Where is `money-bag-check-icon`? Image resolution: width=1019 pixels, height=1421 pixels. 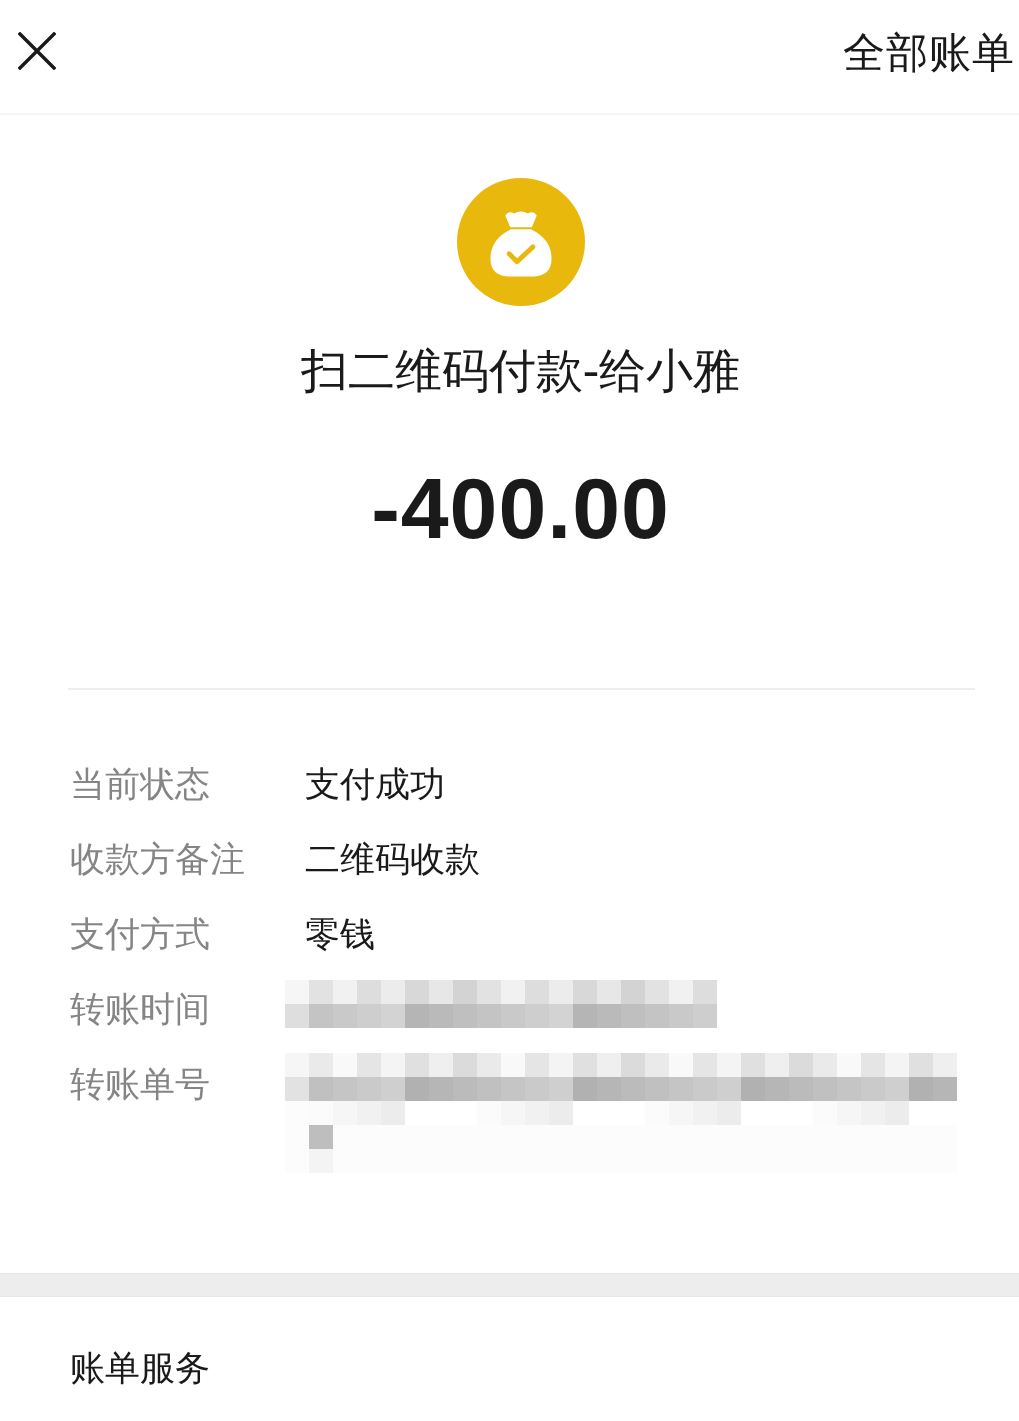 money-bag-check-icon is located at coordinates (520, 242).